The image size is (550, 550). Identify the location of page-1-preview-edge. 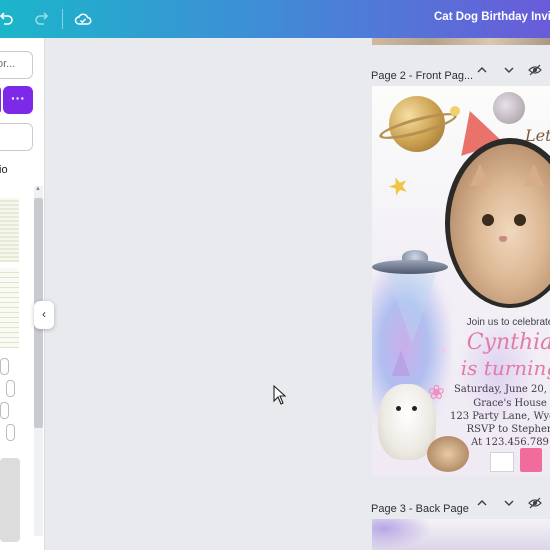
(461, 41).